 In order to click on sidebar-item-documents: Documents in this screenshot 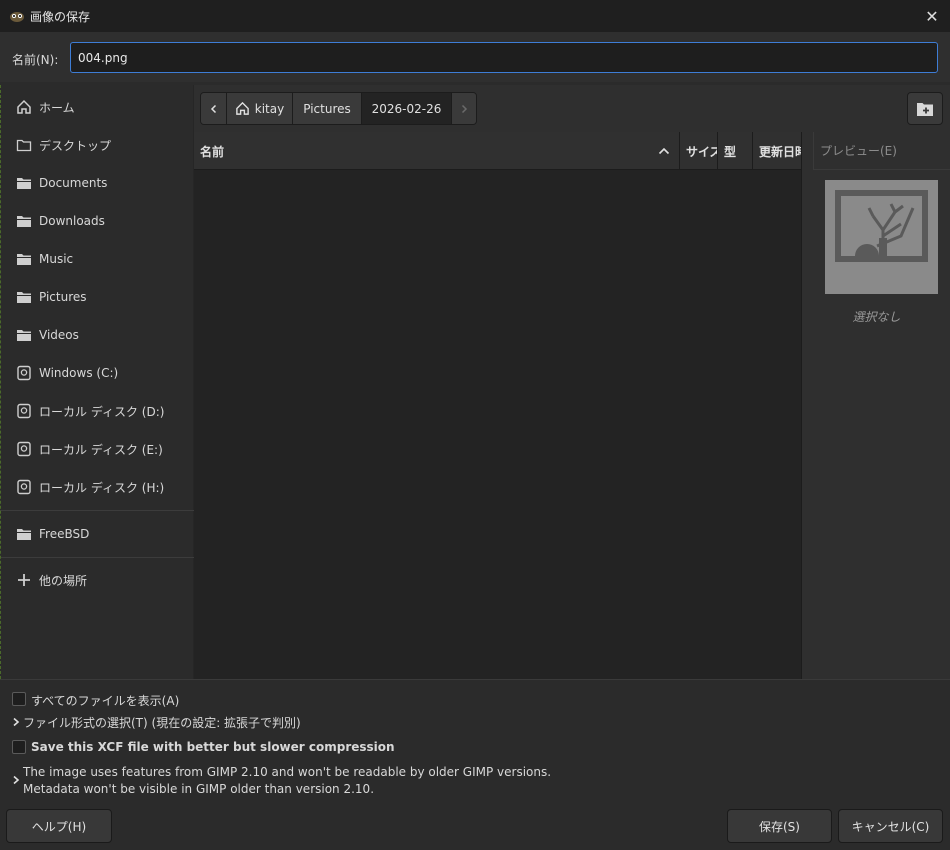, I will do `click(97, 183)`.